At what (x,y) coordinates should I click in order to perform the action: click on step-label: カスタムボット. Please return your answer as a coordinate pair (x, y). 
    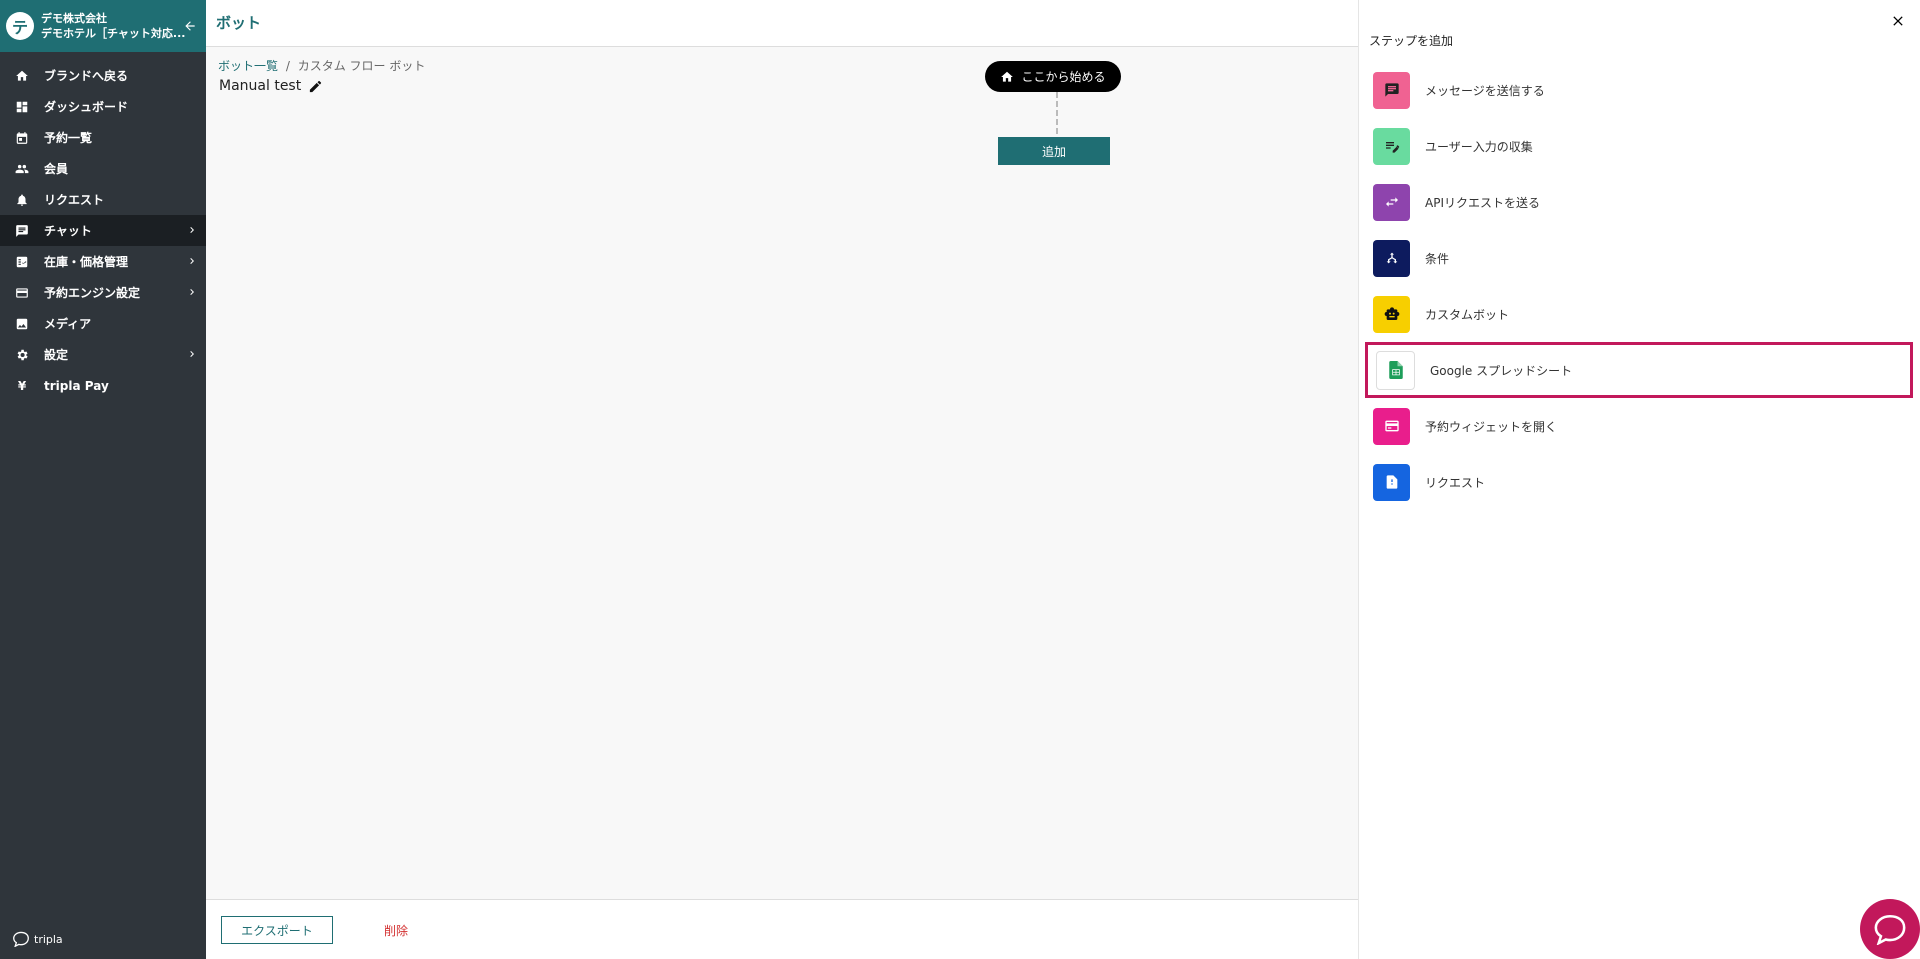
    Looking at the image, I should click on (1467, 314).